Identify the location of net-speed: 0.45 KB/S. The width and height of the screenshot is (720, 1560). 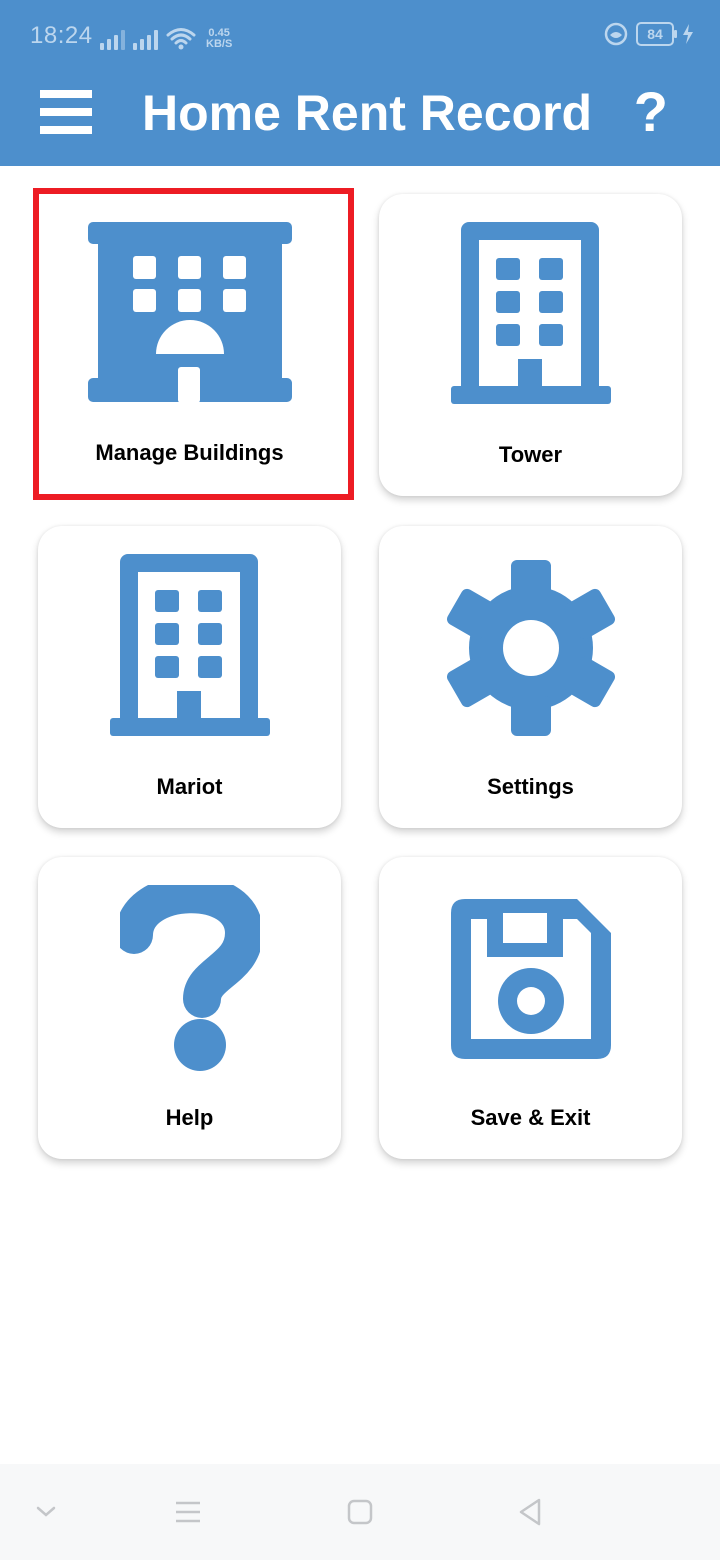
(219, 39).